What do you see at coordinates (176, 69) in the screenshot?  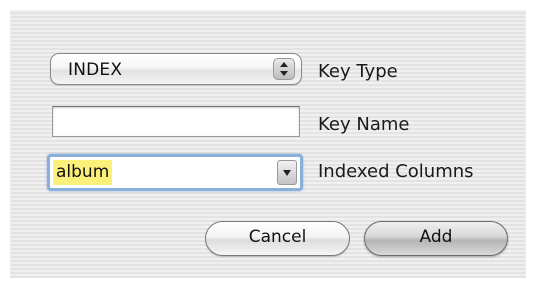 I see `key-type-popup: INDEX` at bounding box center [176, 69].